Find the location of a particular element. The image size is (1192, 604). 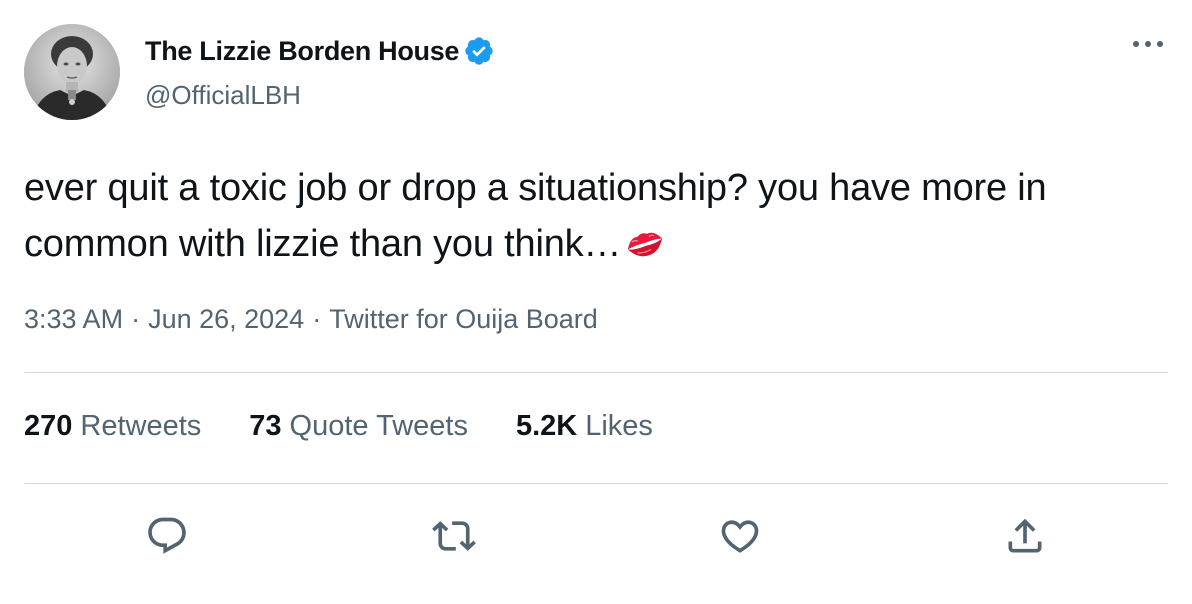

avatar is located at coordinates (72, 72).